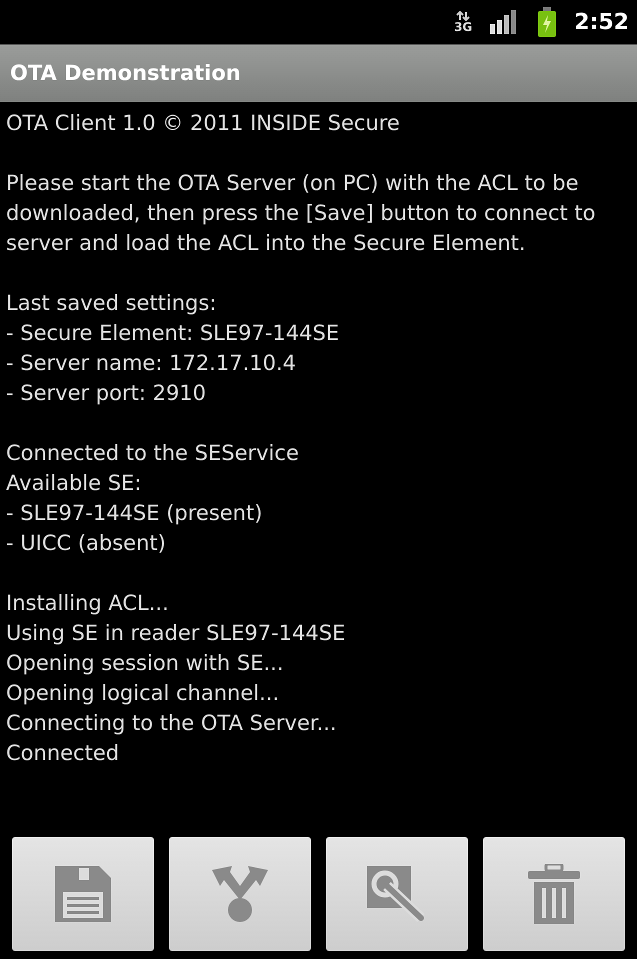 The width and height of the screenshot is (637, 959). I want to click on log-line: - Server name: 172.17.10.4, so click(152, 363).